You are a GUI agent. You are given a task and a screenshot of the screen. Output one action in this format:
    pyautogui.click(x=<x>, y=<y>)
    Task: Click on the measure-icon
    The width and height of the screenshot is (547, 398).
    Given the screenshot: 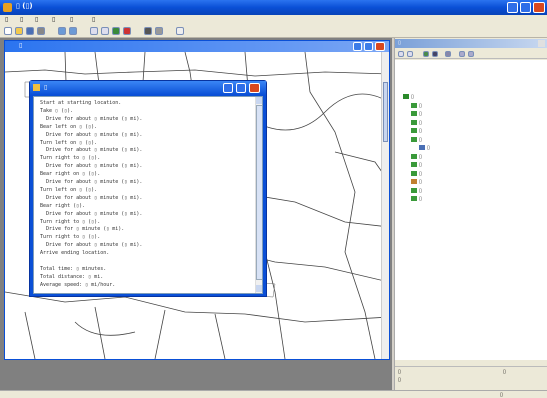 What is the action you would take?
    pyautogui.click(x=159, y=31)
    